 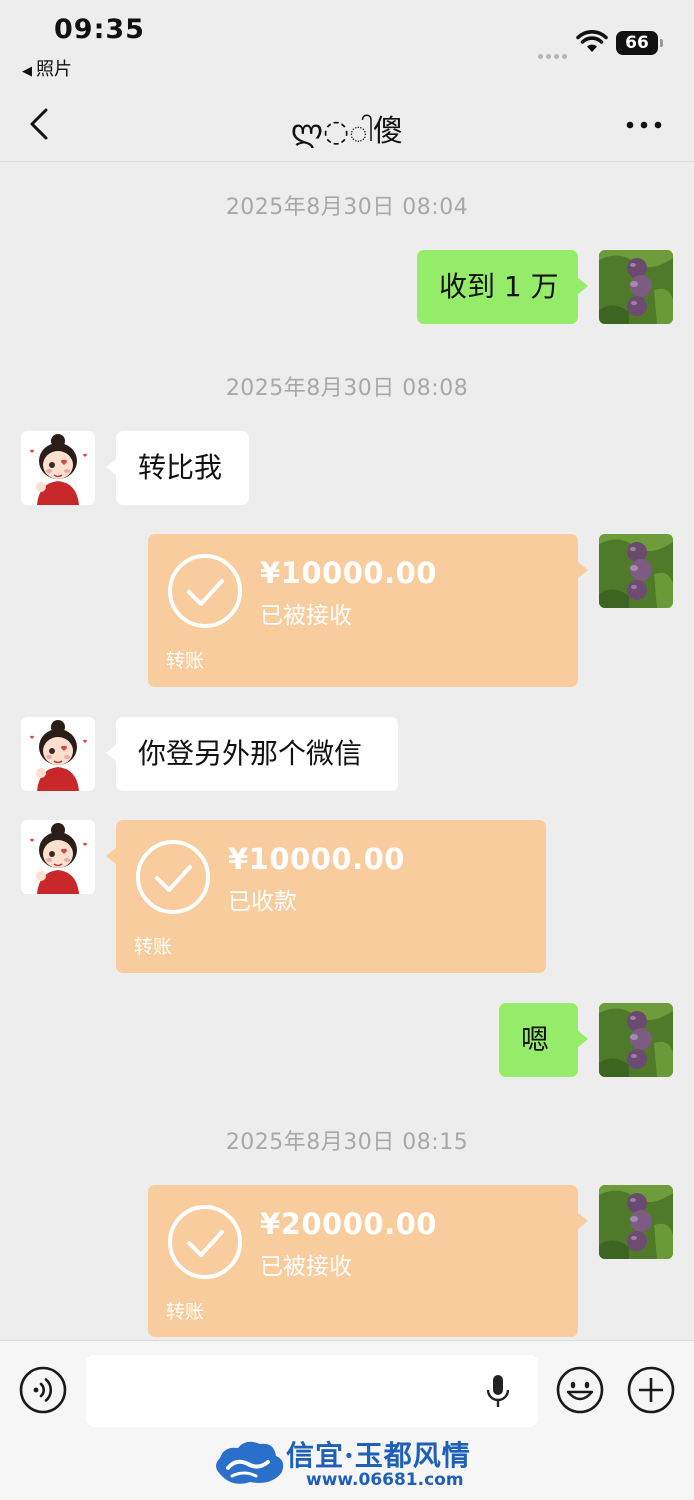 What do you see at coordinates (347, 45) in the screenshot?
I see `status-bar: 09:35 ◀ 照片 66` at bounding box center [347, 45].